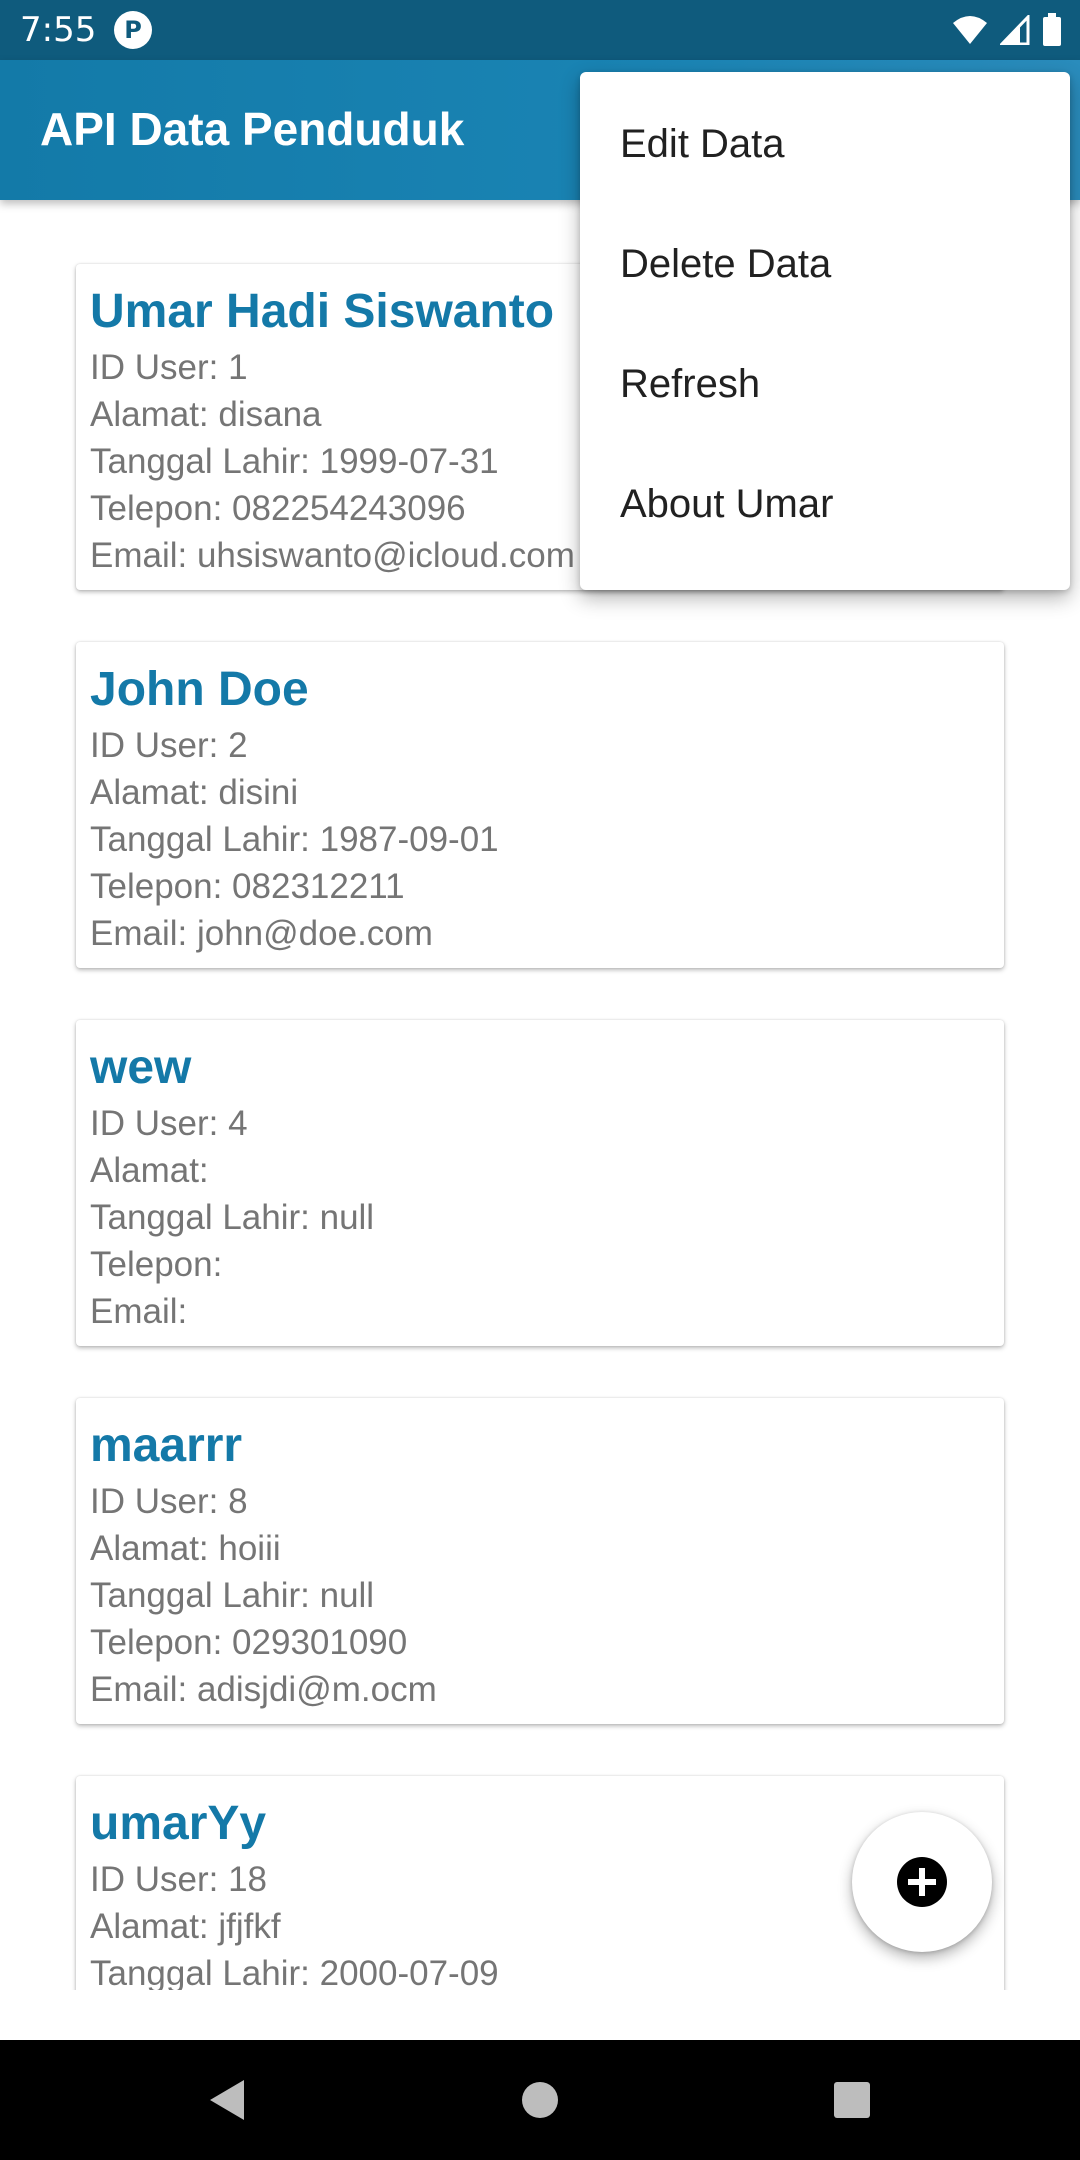  What do you see at coordinates (252, 129) in the screenshot?
I see `app-title: API Data Penduduk` at bounding box center [252, 129].